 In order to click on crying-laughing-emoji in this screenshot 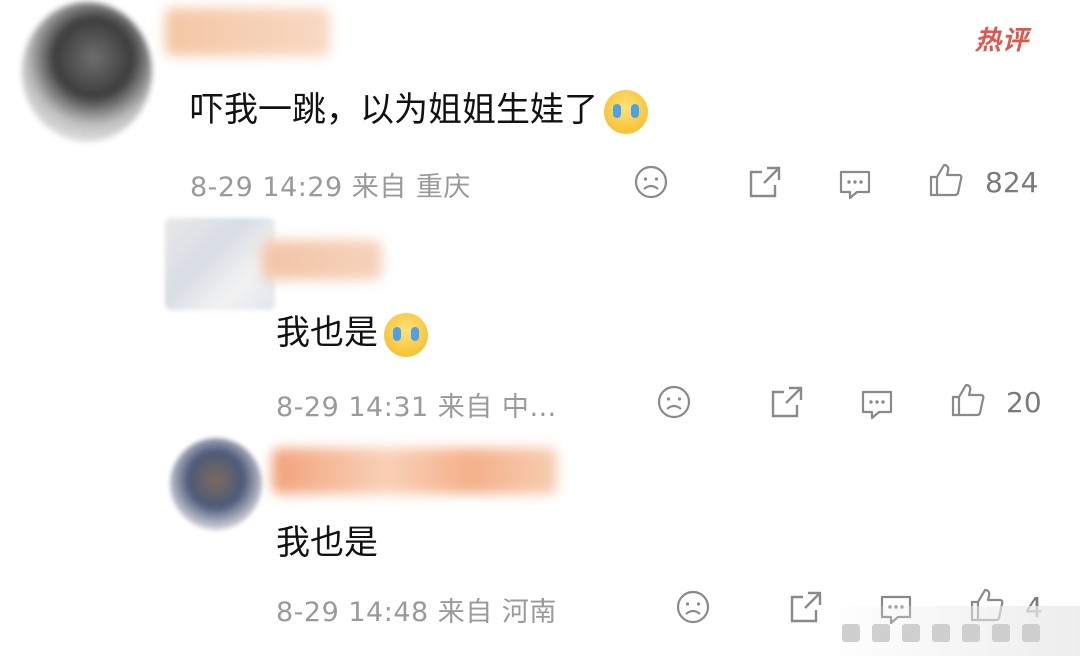, I will do `click(626, 111)`.